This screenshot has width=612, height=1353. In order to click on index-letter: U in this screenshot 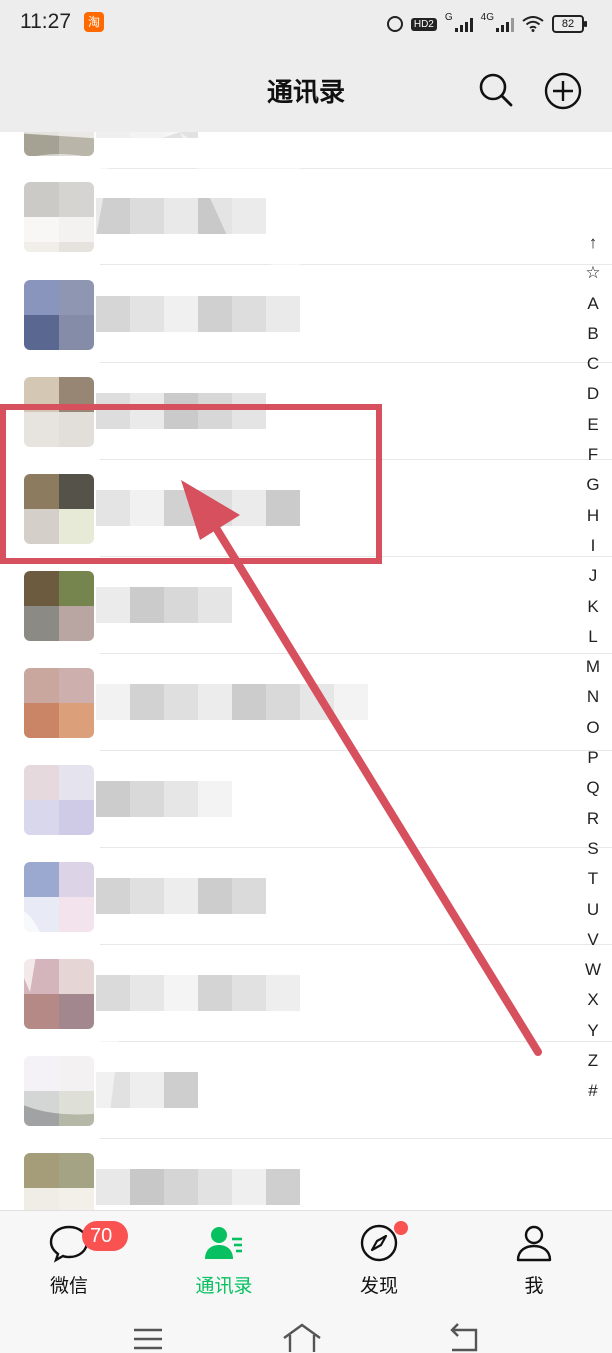, I will do `click(593, 910)`.